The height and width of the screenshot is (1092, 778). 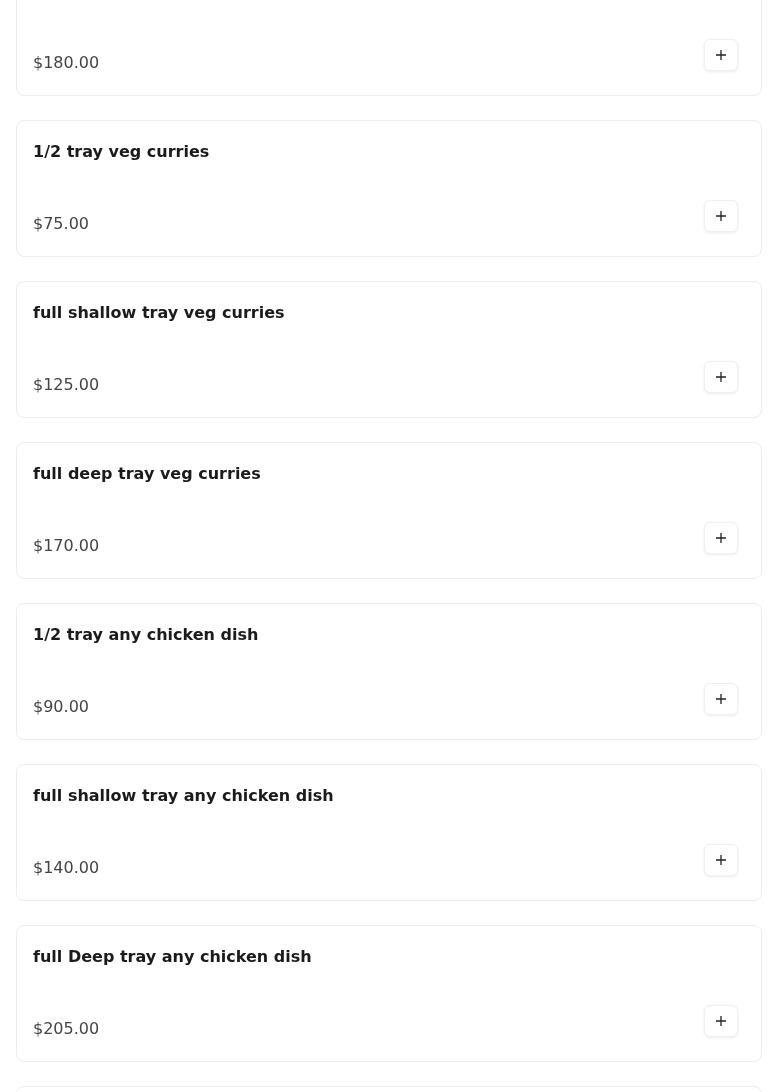 What do you see at coordinates (66, 545) in the screenshot?
I see `item-price: $170.00` at bounding box center [66, 545].